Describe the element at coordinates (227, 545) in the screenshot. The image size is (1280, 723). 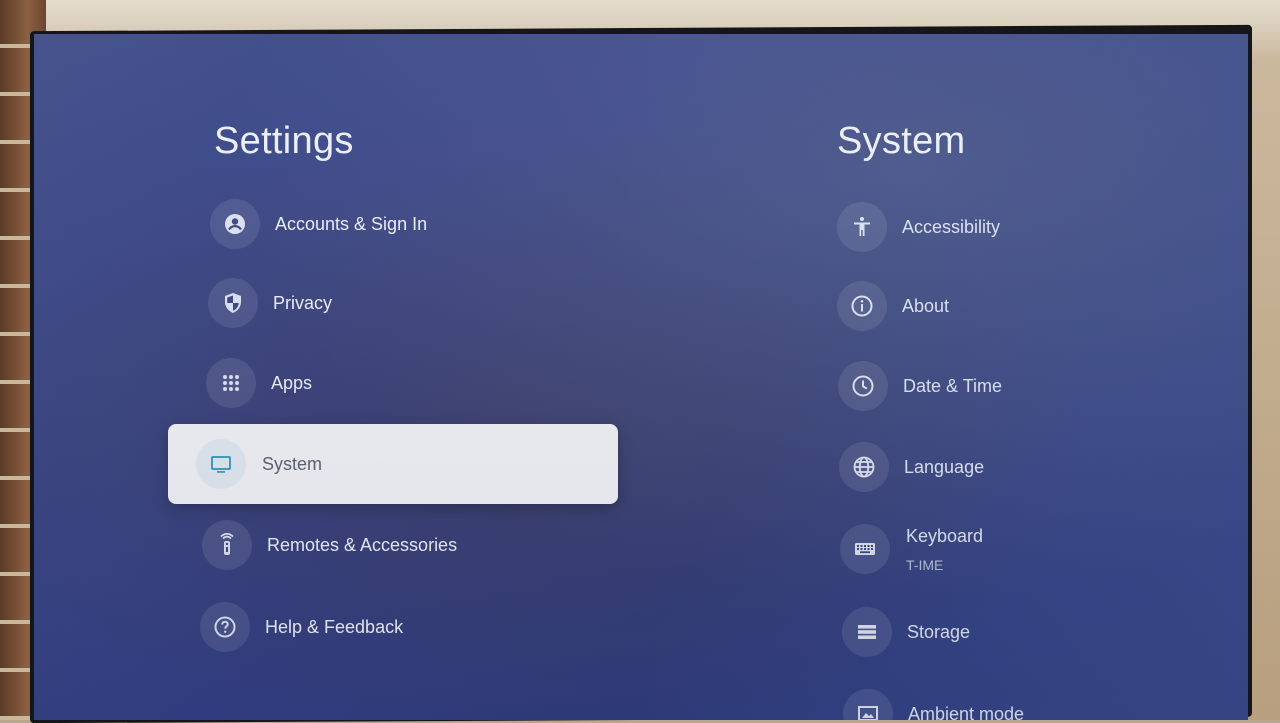
I see `remote-icon` at that location.